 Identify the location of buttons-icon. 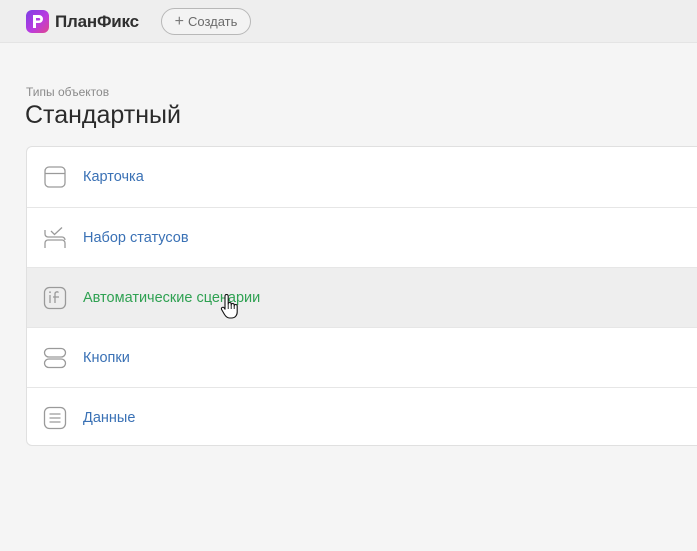
(55, 358).